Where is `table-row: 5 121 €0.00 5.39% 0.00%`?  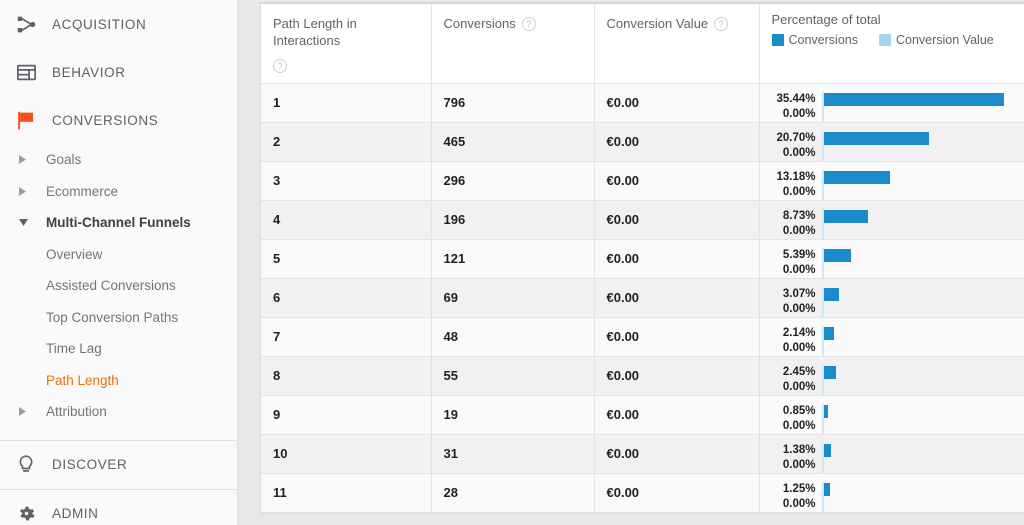 table-row: 5 121 €0.00 5.39% 0.00% is located at coordinates (642, 259).